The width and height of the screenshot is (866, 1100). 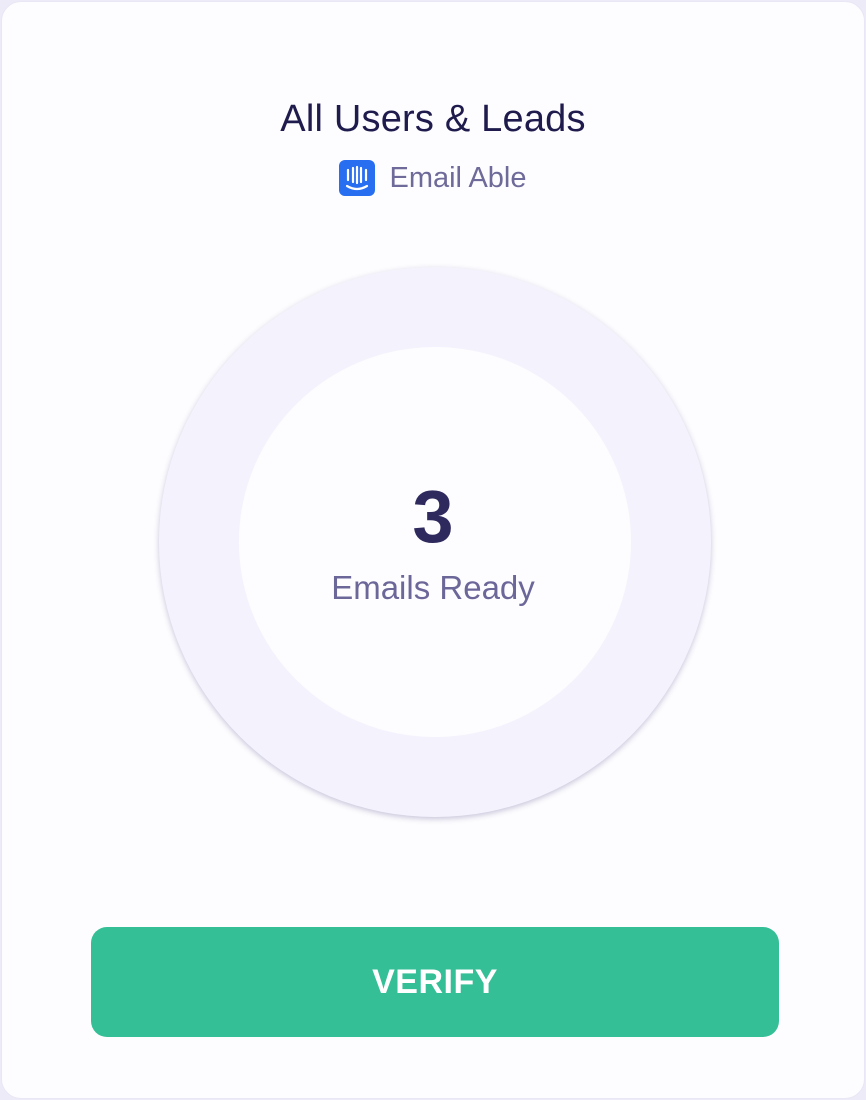 I want to click on emails-ready-count: 3, so click(x=433, y=516).